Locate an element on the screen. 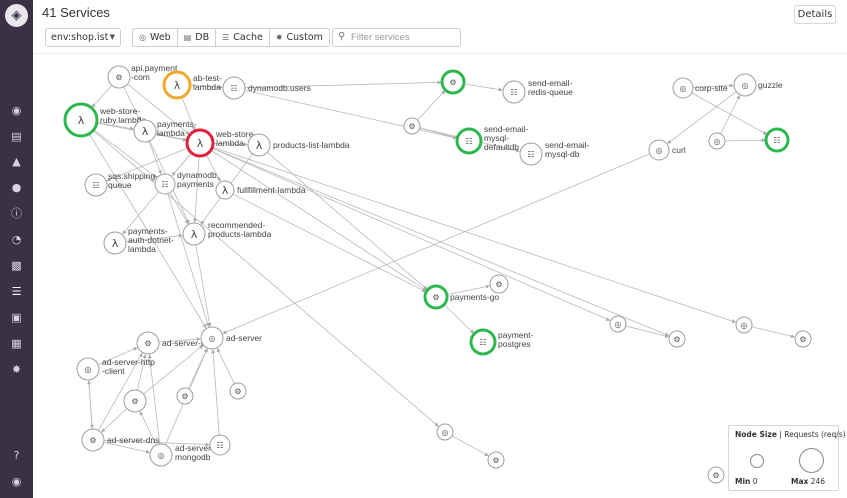 The image size is (847, 498). env-selector: env:shop.ist ▼ is located at coordinates (83, 37).